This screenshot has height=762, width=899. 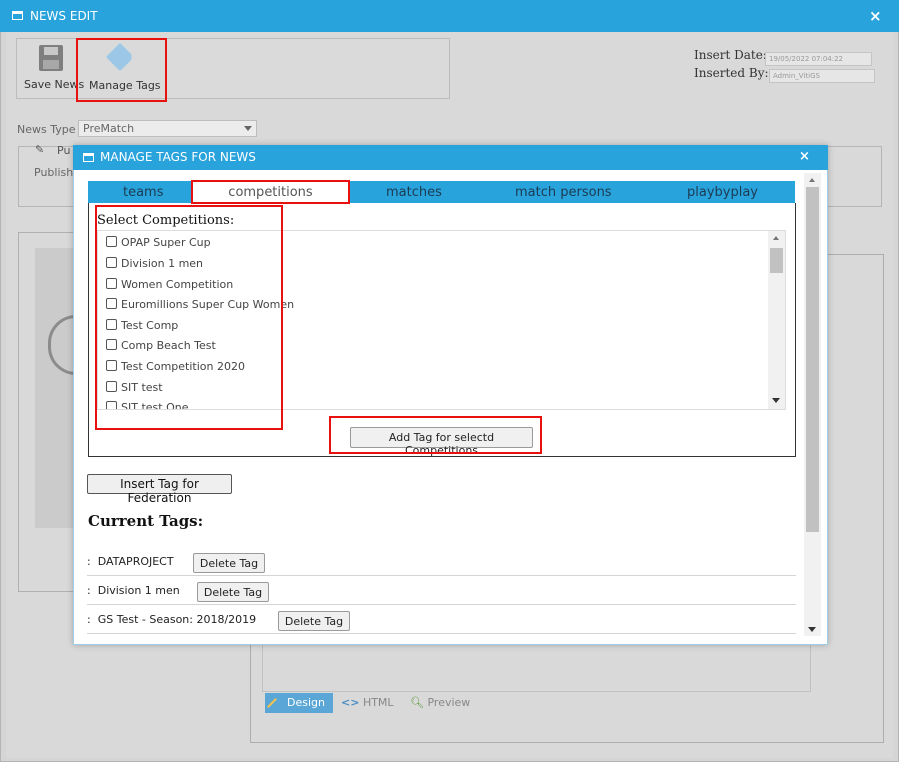 What do you see at coordinates (414, 192) in the screenshot?
I see `tab-matches: matches` at bounding box center [414, 192].